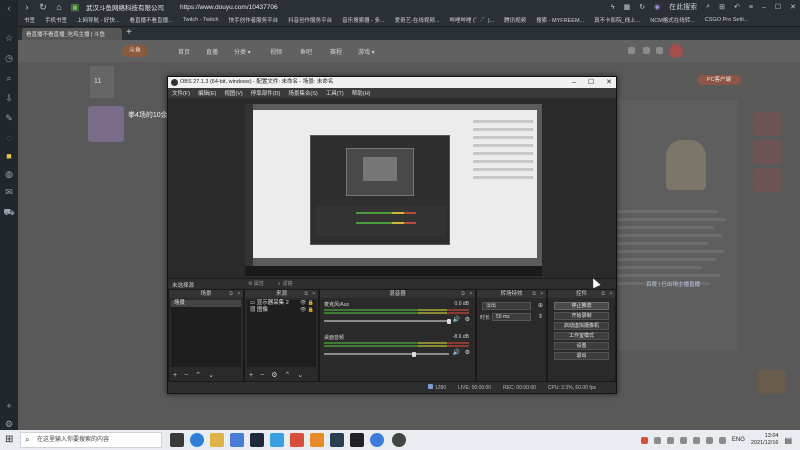  I want to click on streamer-avatar, so click(106, 124).